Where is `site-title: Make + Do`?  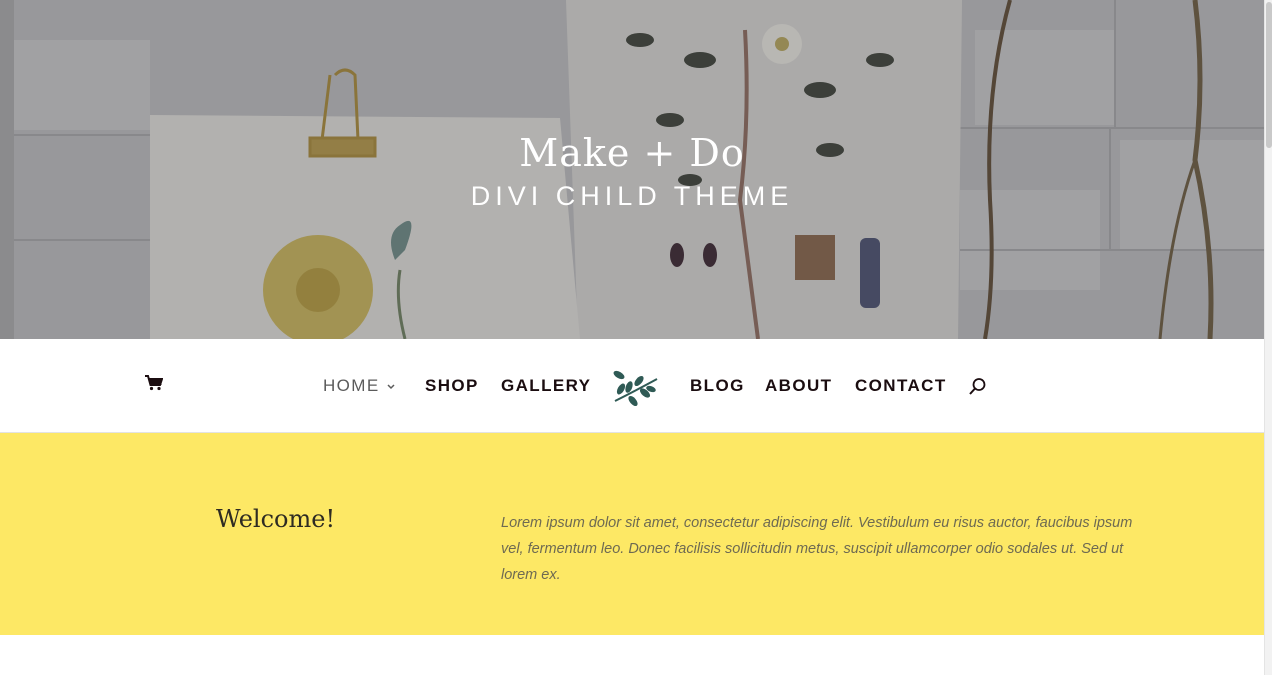 site-title: Make + Do is located at coordinates (632, 153).